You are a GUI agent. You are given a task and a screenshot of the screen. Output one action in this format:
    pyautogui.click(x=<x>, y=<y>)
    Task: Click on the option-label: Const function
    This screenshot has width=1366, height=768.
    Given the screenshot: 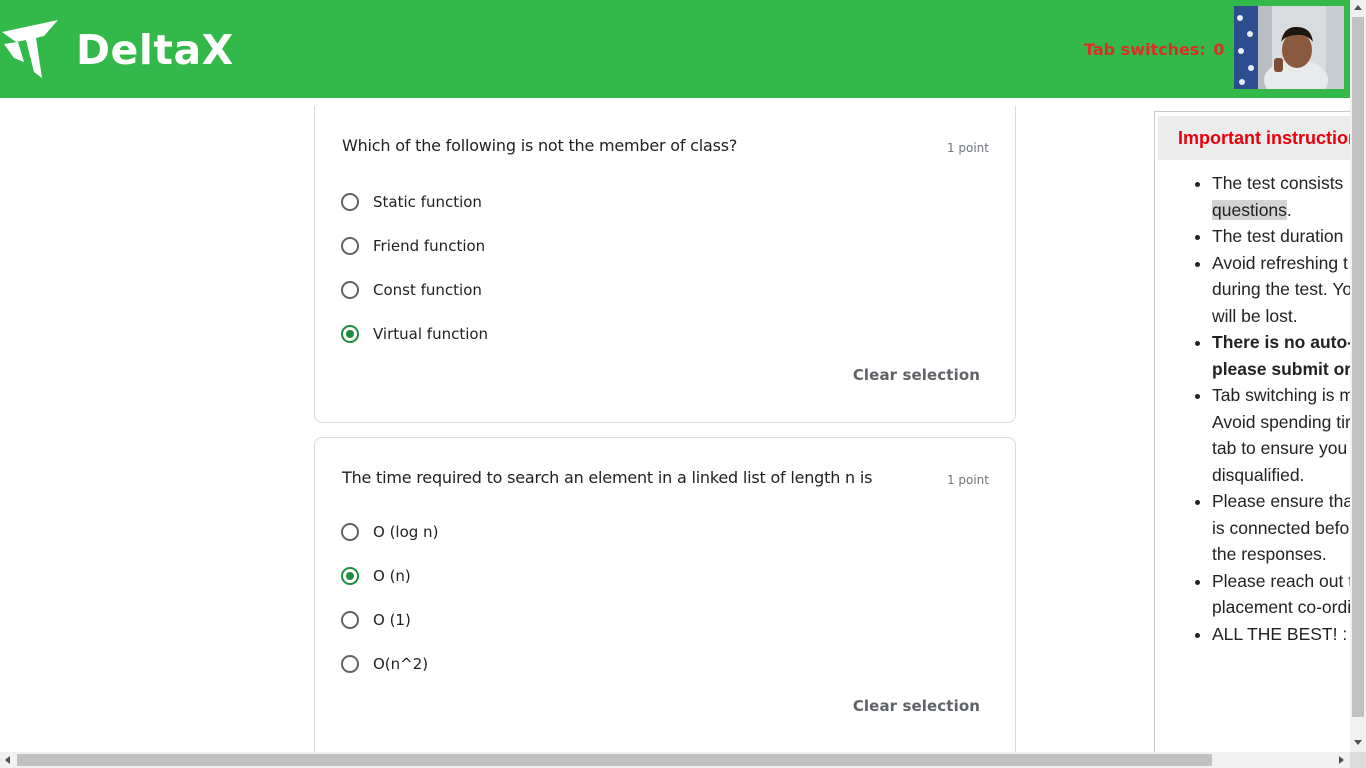 What is the action you would take?
    pyautogui.click(x=427, y=290)
    